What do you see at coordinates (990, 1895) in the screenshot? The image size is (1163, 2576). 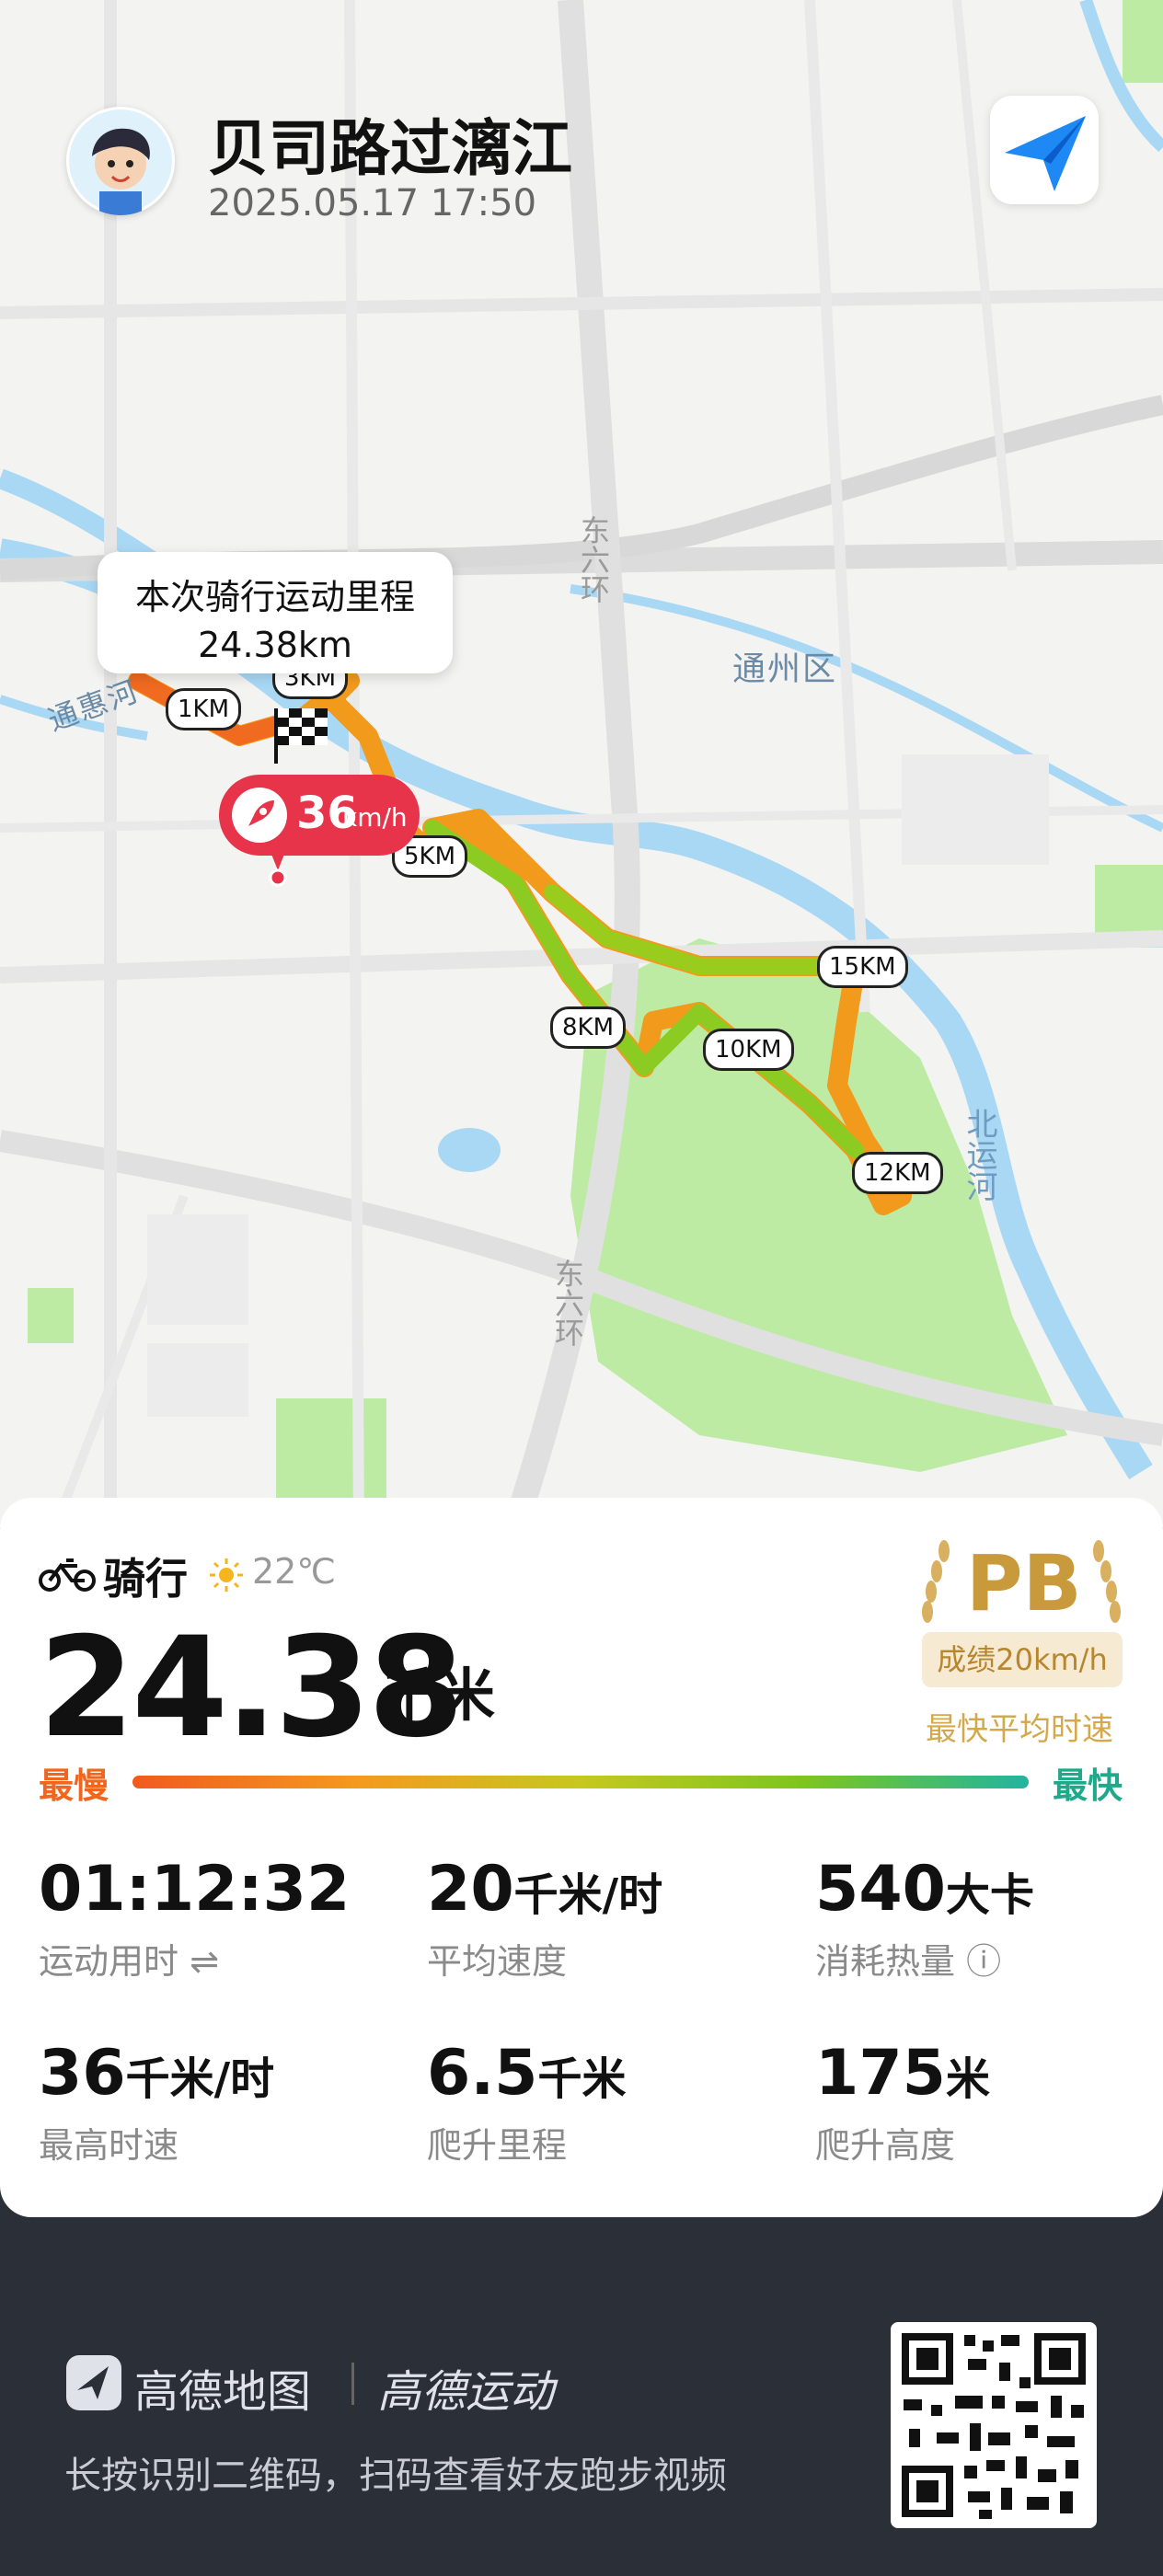 I see `stat-unit: 大卡` at bounding box center [990, 1895].